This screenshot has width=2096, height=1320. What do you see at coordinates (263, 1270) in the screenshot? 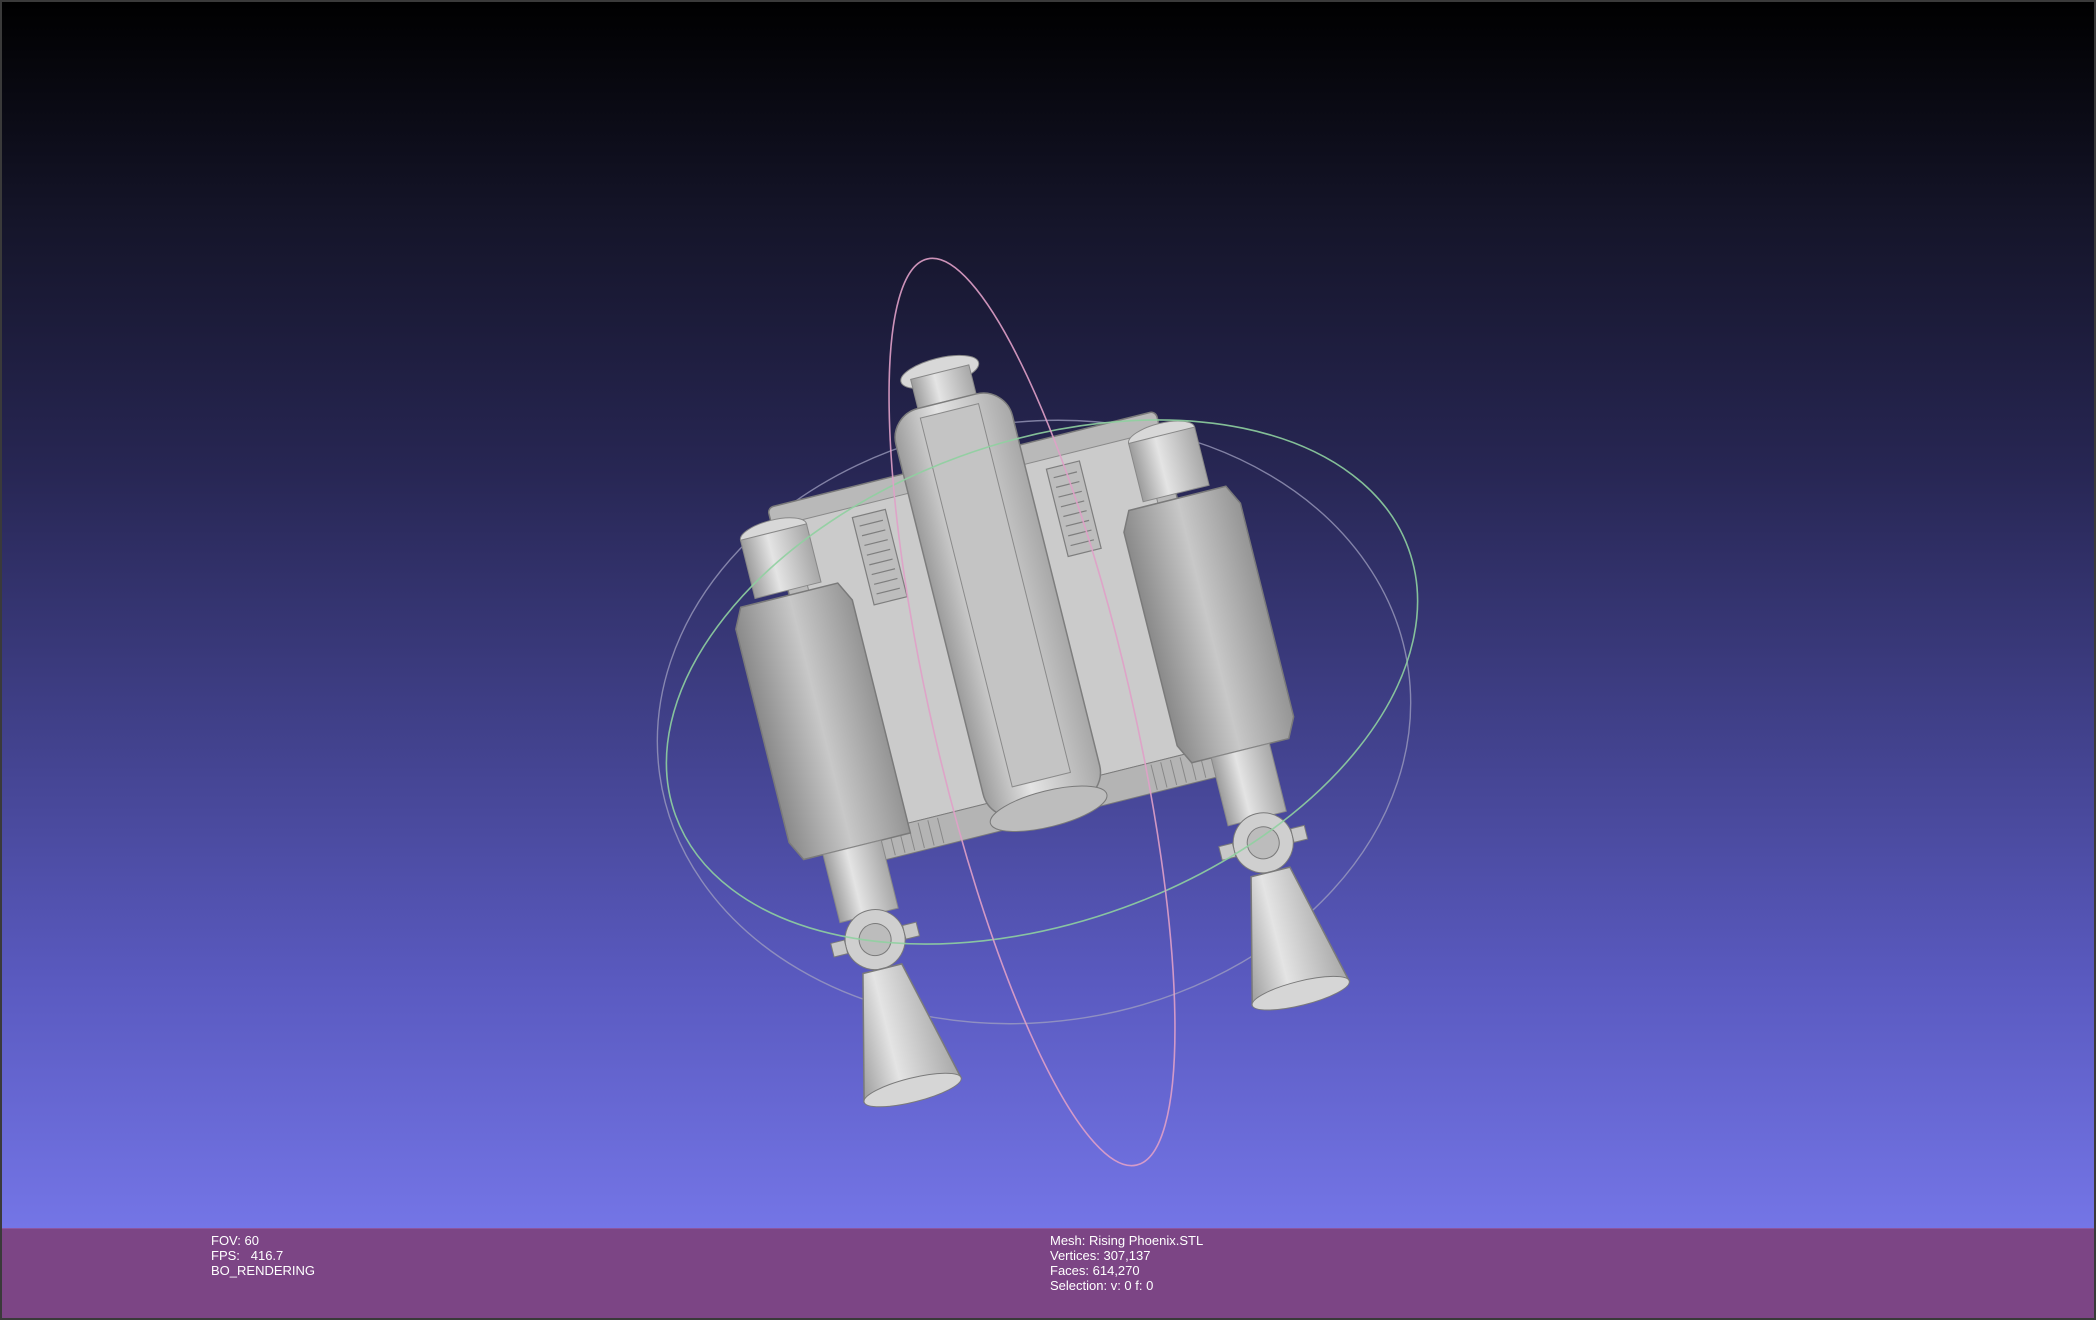
I see `render-mode-readout: BO_RENDERING` at bounding box center [263, 1270].